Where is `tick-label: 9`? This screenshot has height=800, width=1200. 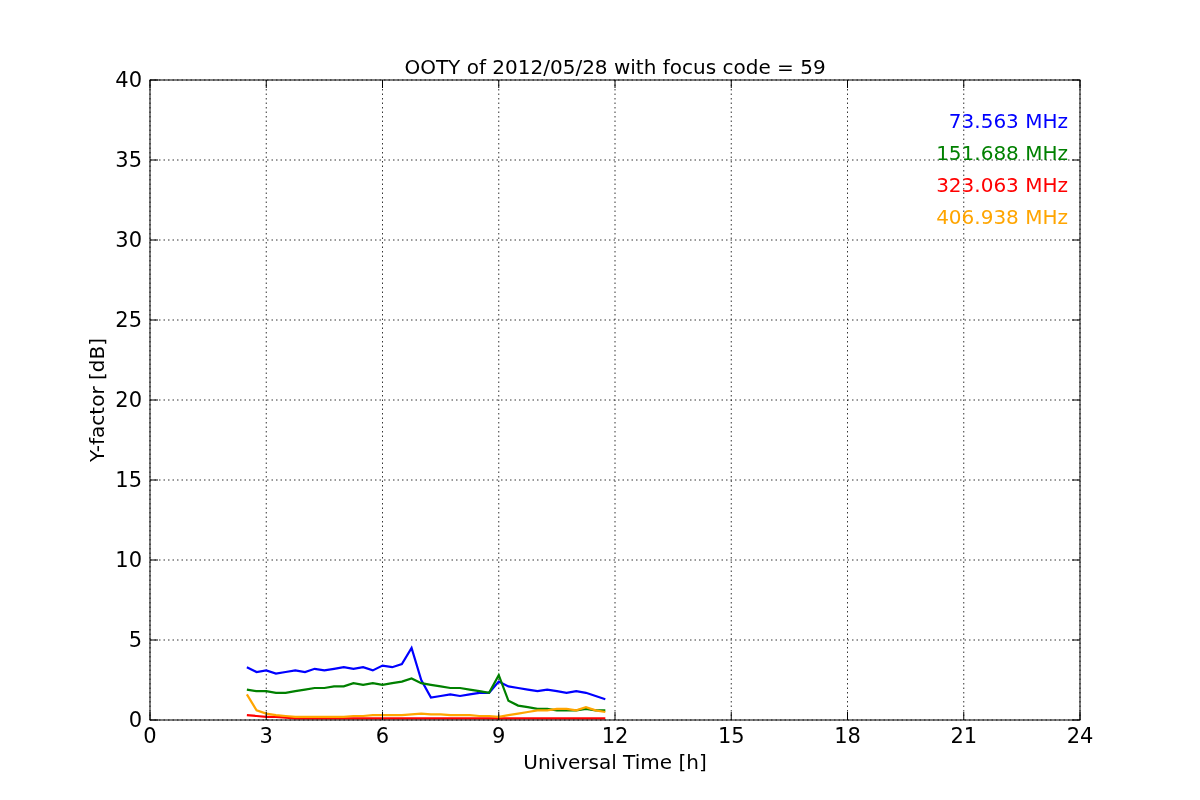 tick-label: 9 is located at coordinates (499, 736).